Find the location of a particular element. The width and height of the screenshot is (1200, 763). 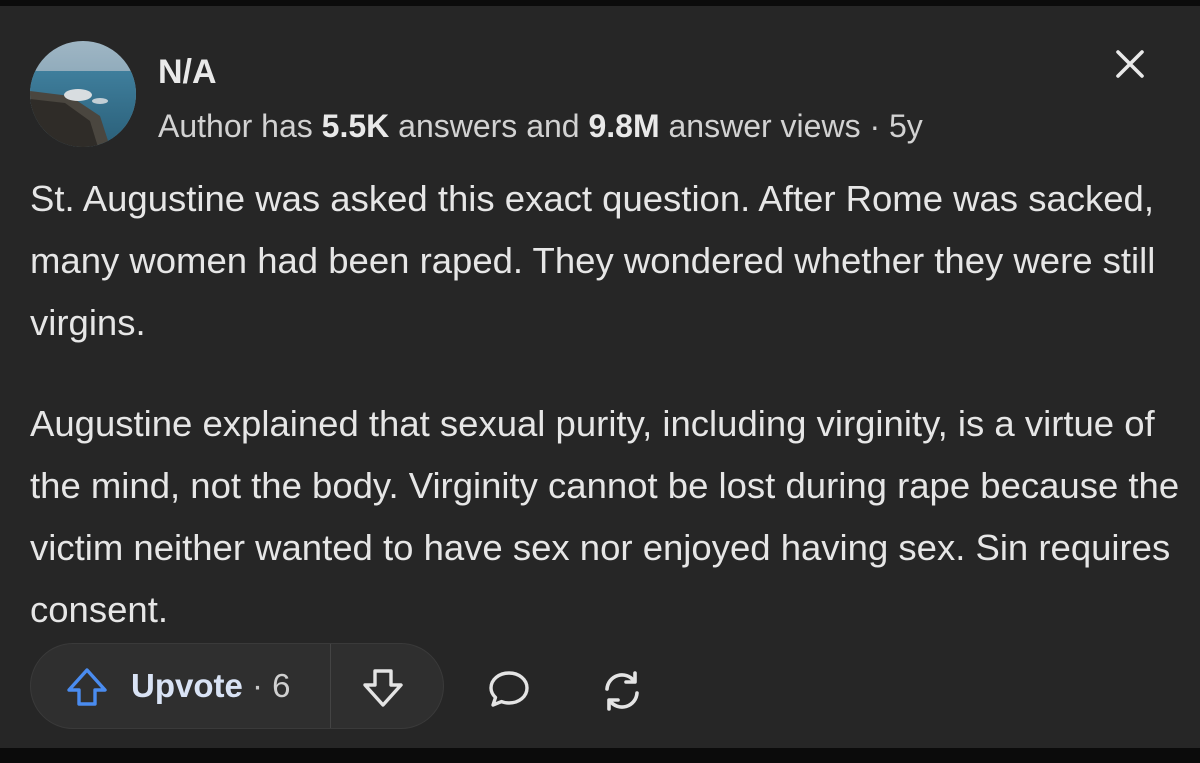

upvote-button: Upvote · 6 is located at coordinates (181, 686).